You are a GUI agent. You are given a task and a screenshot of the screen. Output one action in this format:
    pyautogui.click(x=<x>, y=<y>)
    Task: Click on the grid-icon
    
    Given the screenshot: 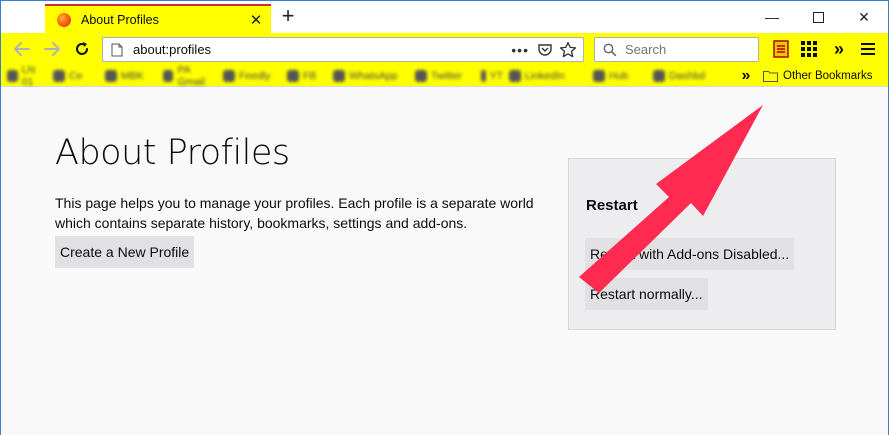 What is the action you would take?
    pyautogui.click(x=809, y=49)
    